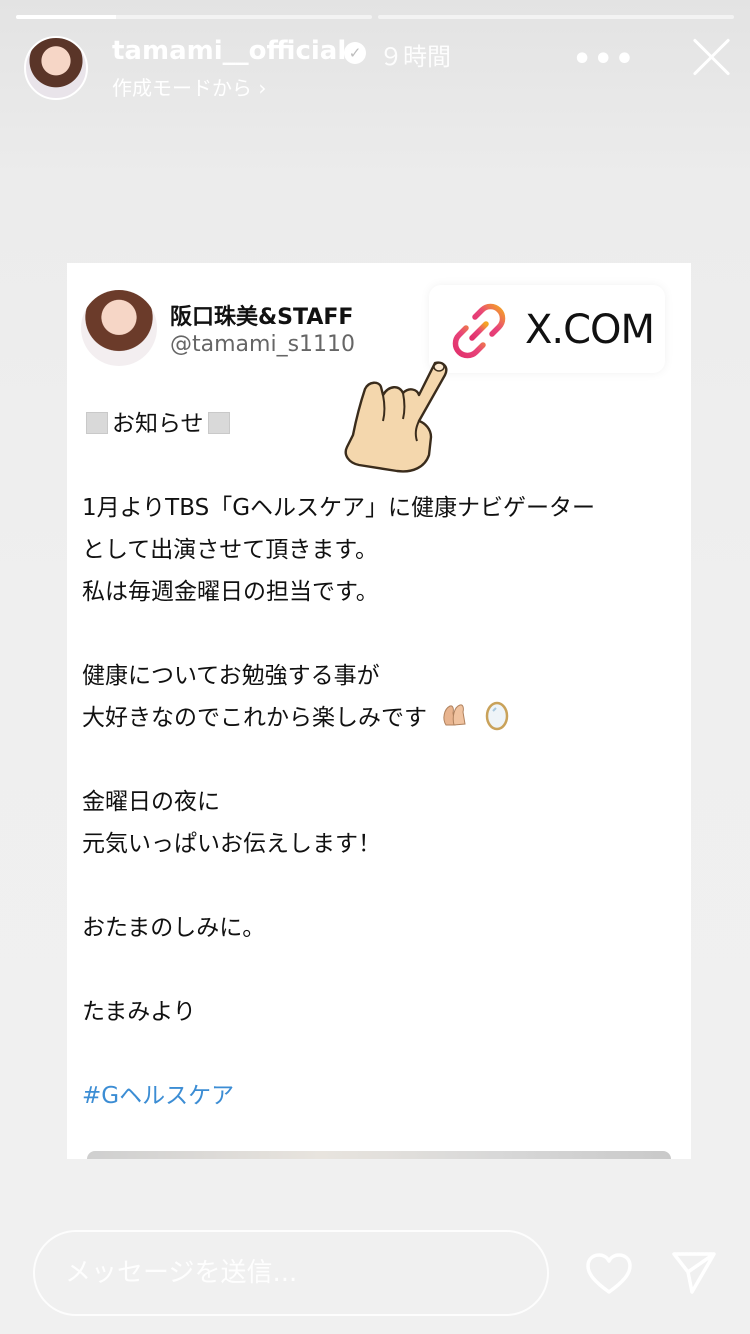  I want to click on body-line: 金曜日の夜に, so click(151, 802).